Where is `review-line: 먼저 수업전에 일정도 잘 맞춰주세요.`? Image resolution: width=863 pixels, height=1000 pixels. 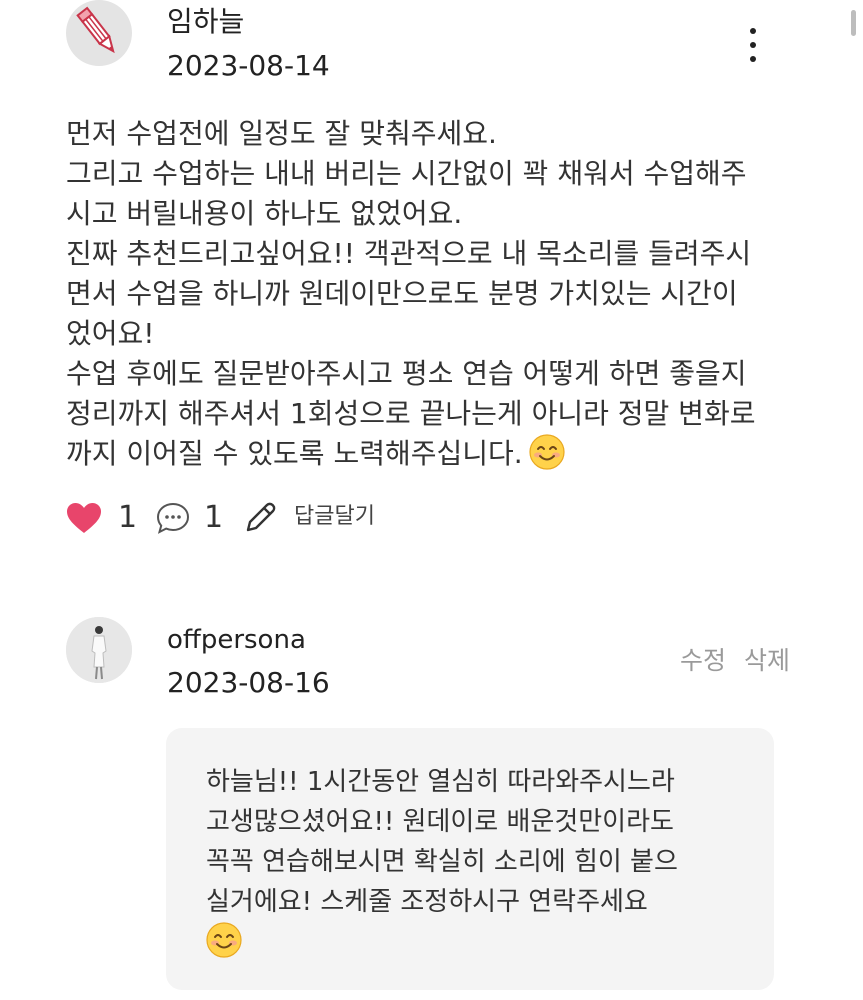
review-line: 먼저 수업전에 일정도 잘 맞춰주세요. is located at coordinates (281, 133).